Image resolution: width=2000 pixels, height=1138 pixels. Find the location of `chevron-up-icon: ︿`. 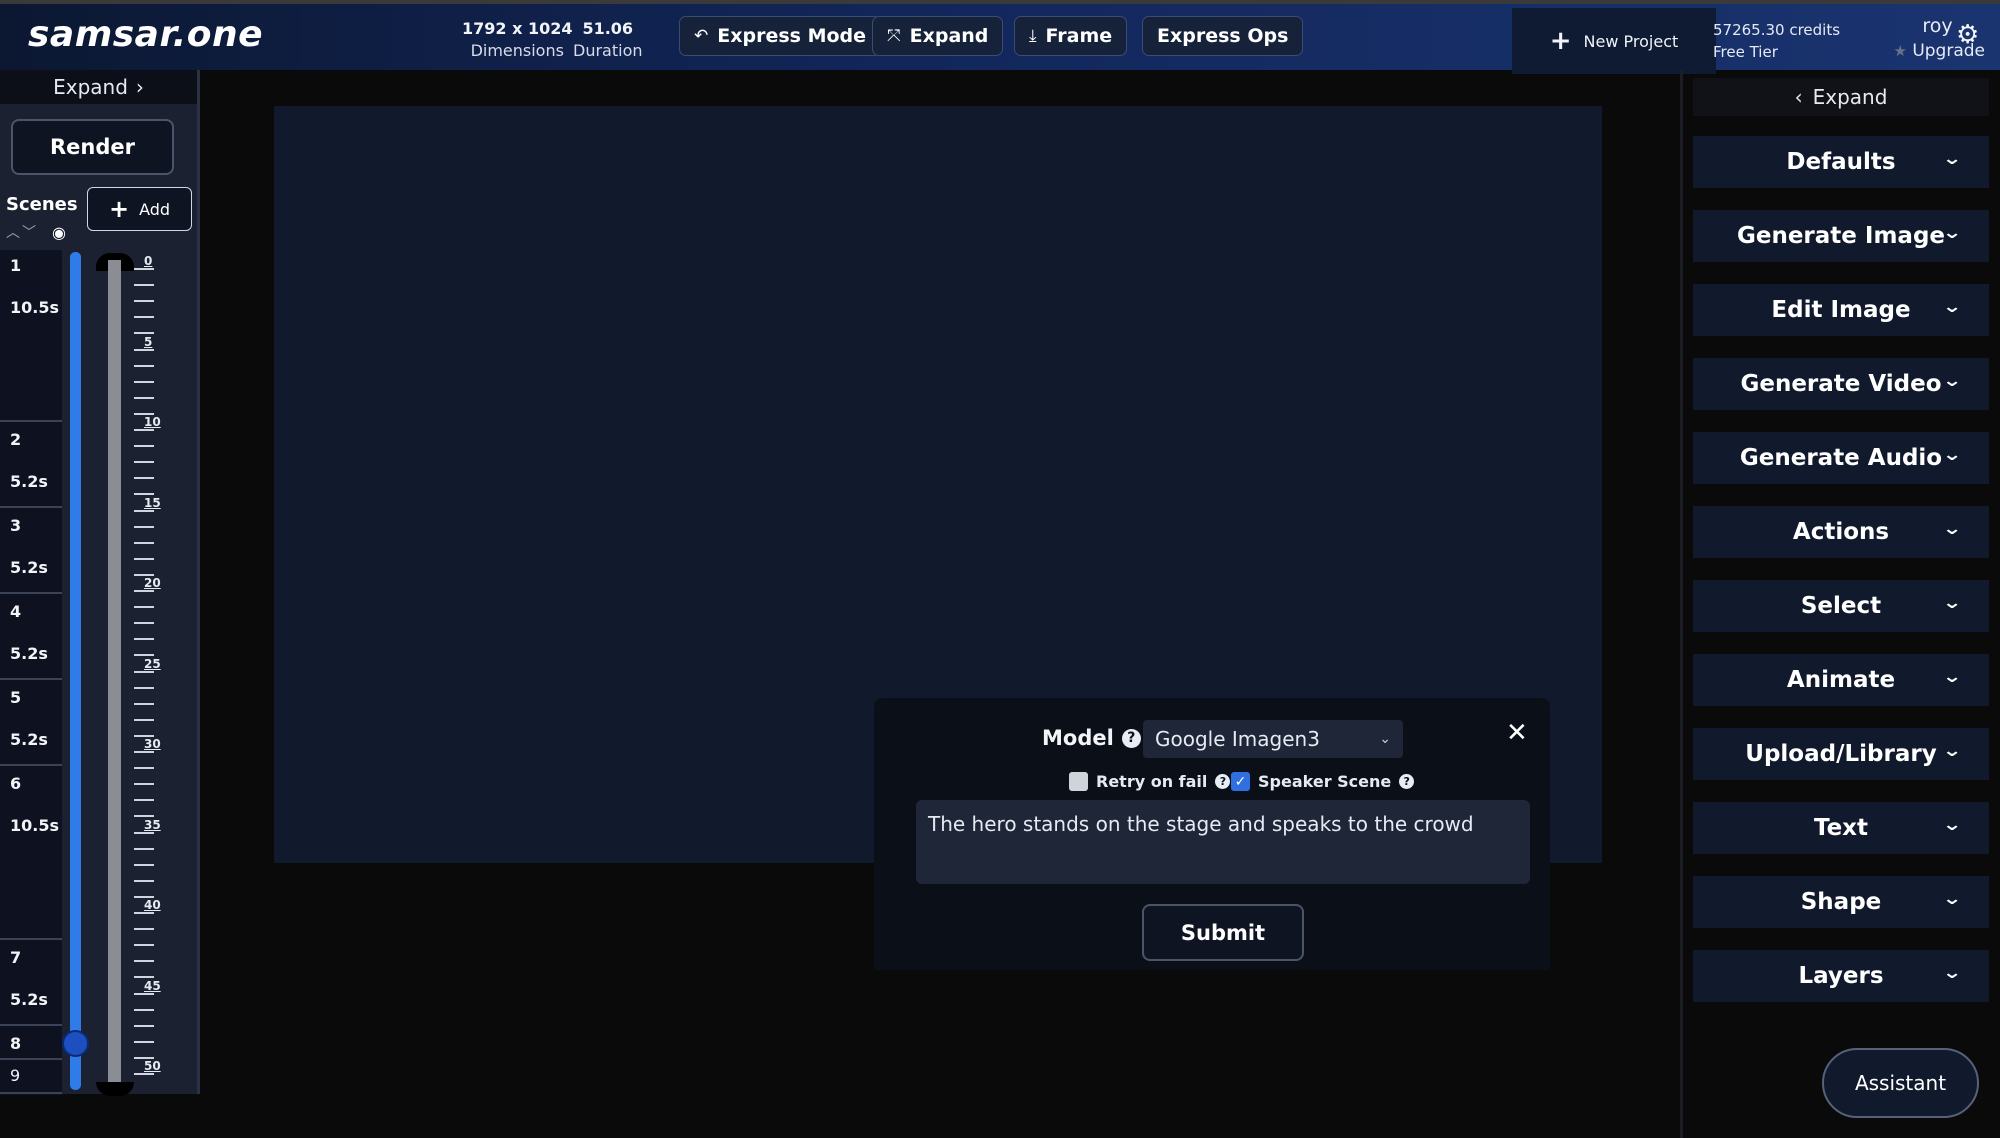

chevron-up-icon: ︿ is located at coordinates (14, 233).